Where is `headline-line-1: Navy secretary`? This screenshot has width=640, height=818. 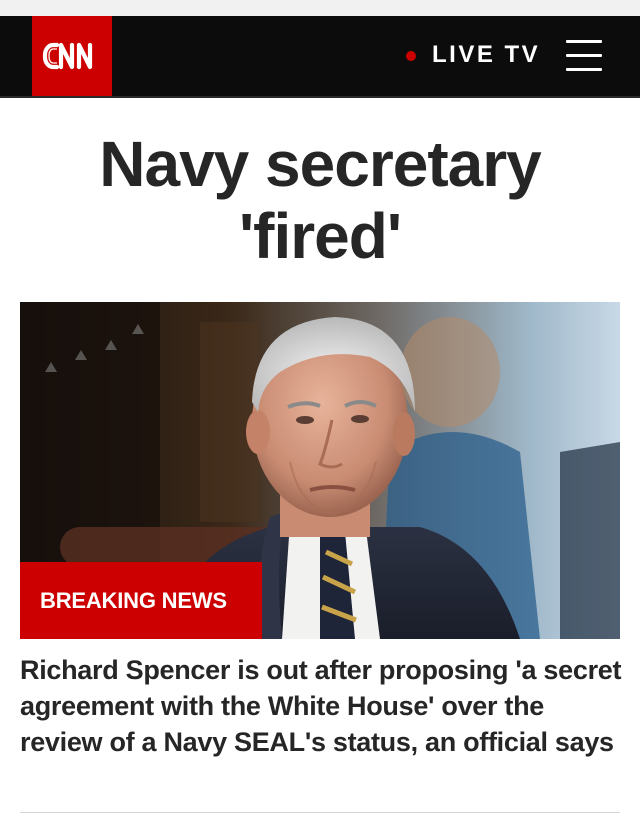 headline-line-1: Navy secretary is located at coordinates (320, 164).